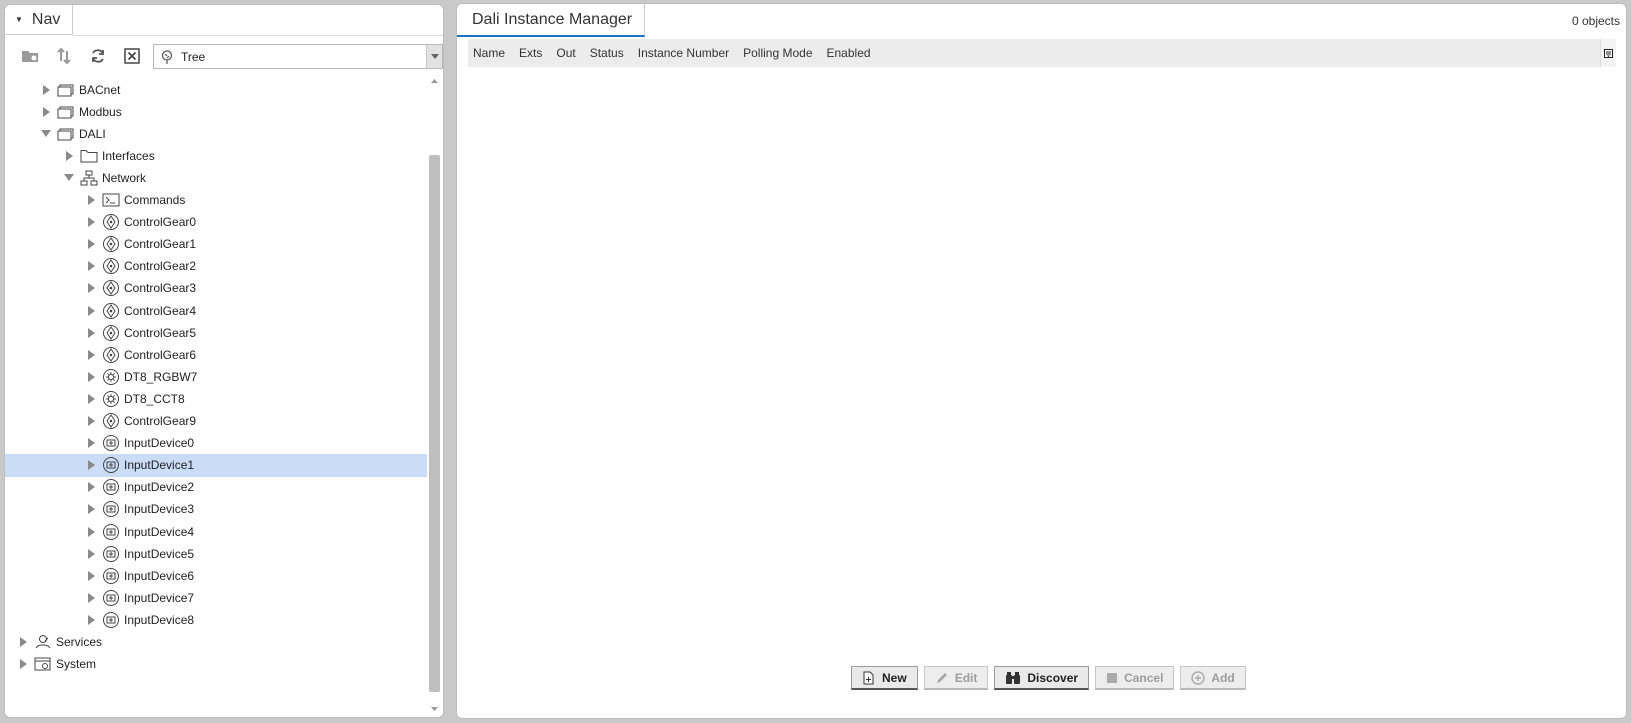 Image resolution: width=1631 pixels, height=723 pixels. What do you see at coordinates (216, 619) in the screenshot?
I see `tree-node: InputDevice8` at bounding box center [216, 619].